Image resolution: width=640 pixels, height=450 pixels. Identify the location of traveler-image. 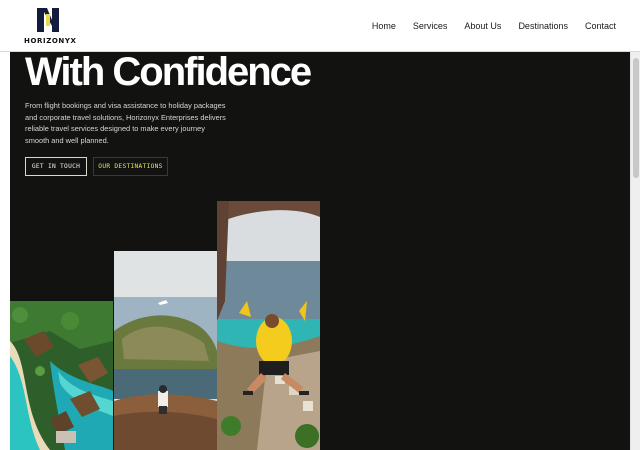
(268, 325).